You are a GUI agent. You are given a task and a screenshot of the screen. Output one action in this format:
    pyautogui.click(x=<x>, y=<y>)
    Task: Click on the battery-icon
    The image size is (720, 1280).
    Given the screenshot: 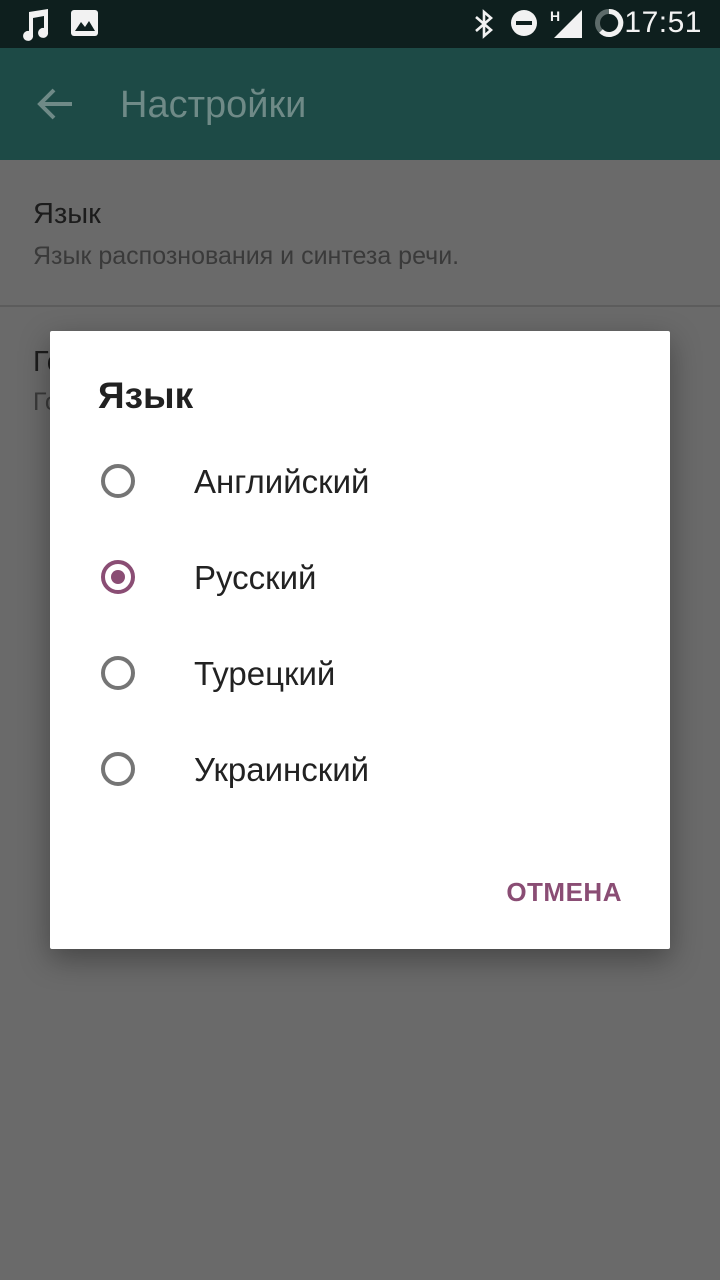 What is the action you would take?
    pyautogui.click(x=609, y=22)
    